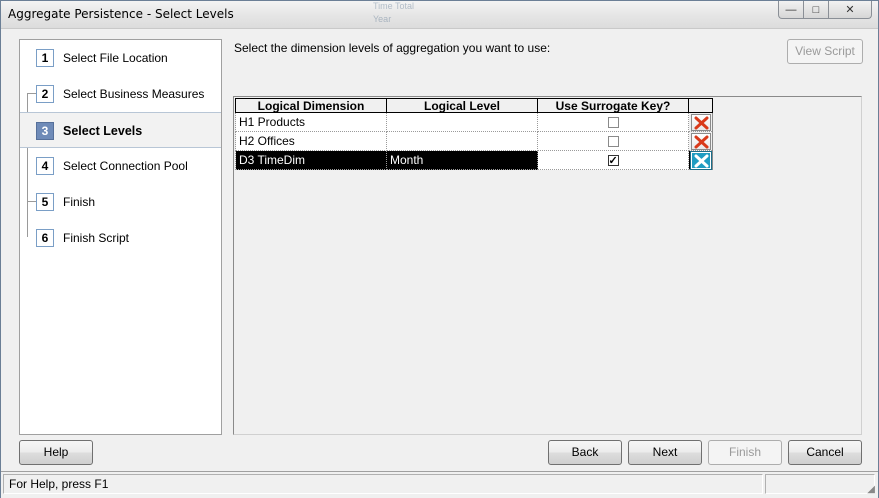  I want to click on wizard-step-4: 4 Select Connection Pool, so click(120, 166).